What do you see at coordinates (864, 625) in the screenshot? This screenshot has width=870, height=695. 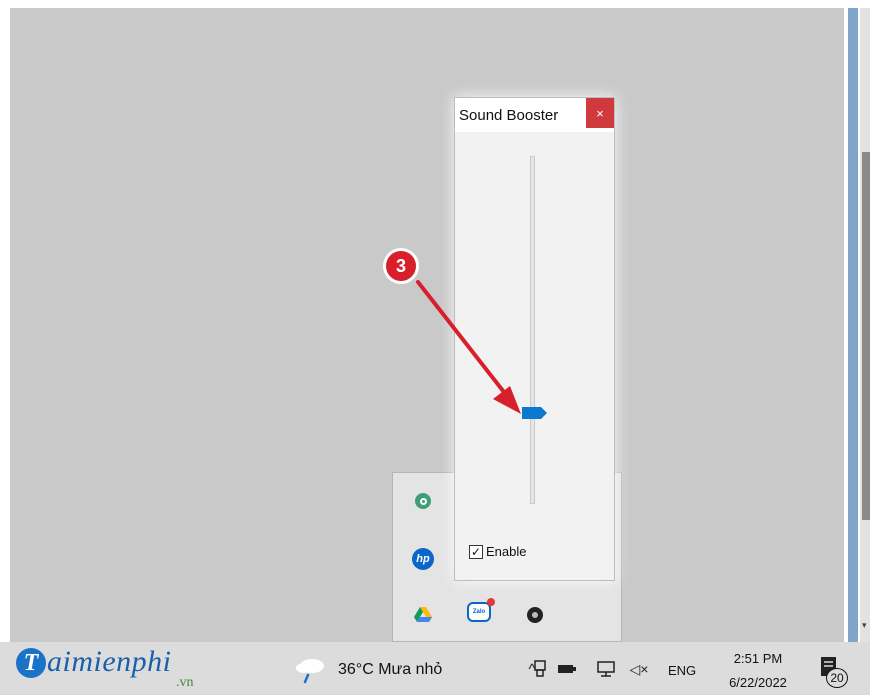 I see `scroll-down-icon: ▾` at bounding box center [864, 625].